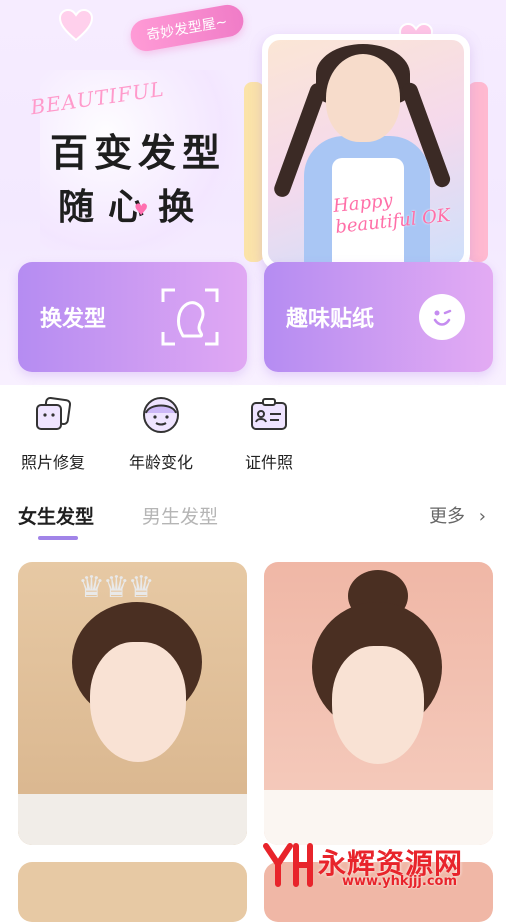 The image size is (506, 922). Describe the element at coordinates (76, 25) in the screenshot. I see `heart-sticker-icon` at that location.